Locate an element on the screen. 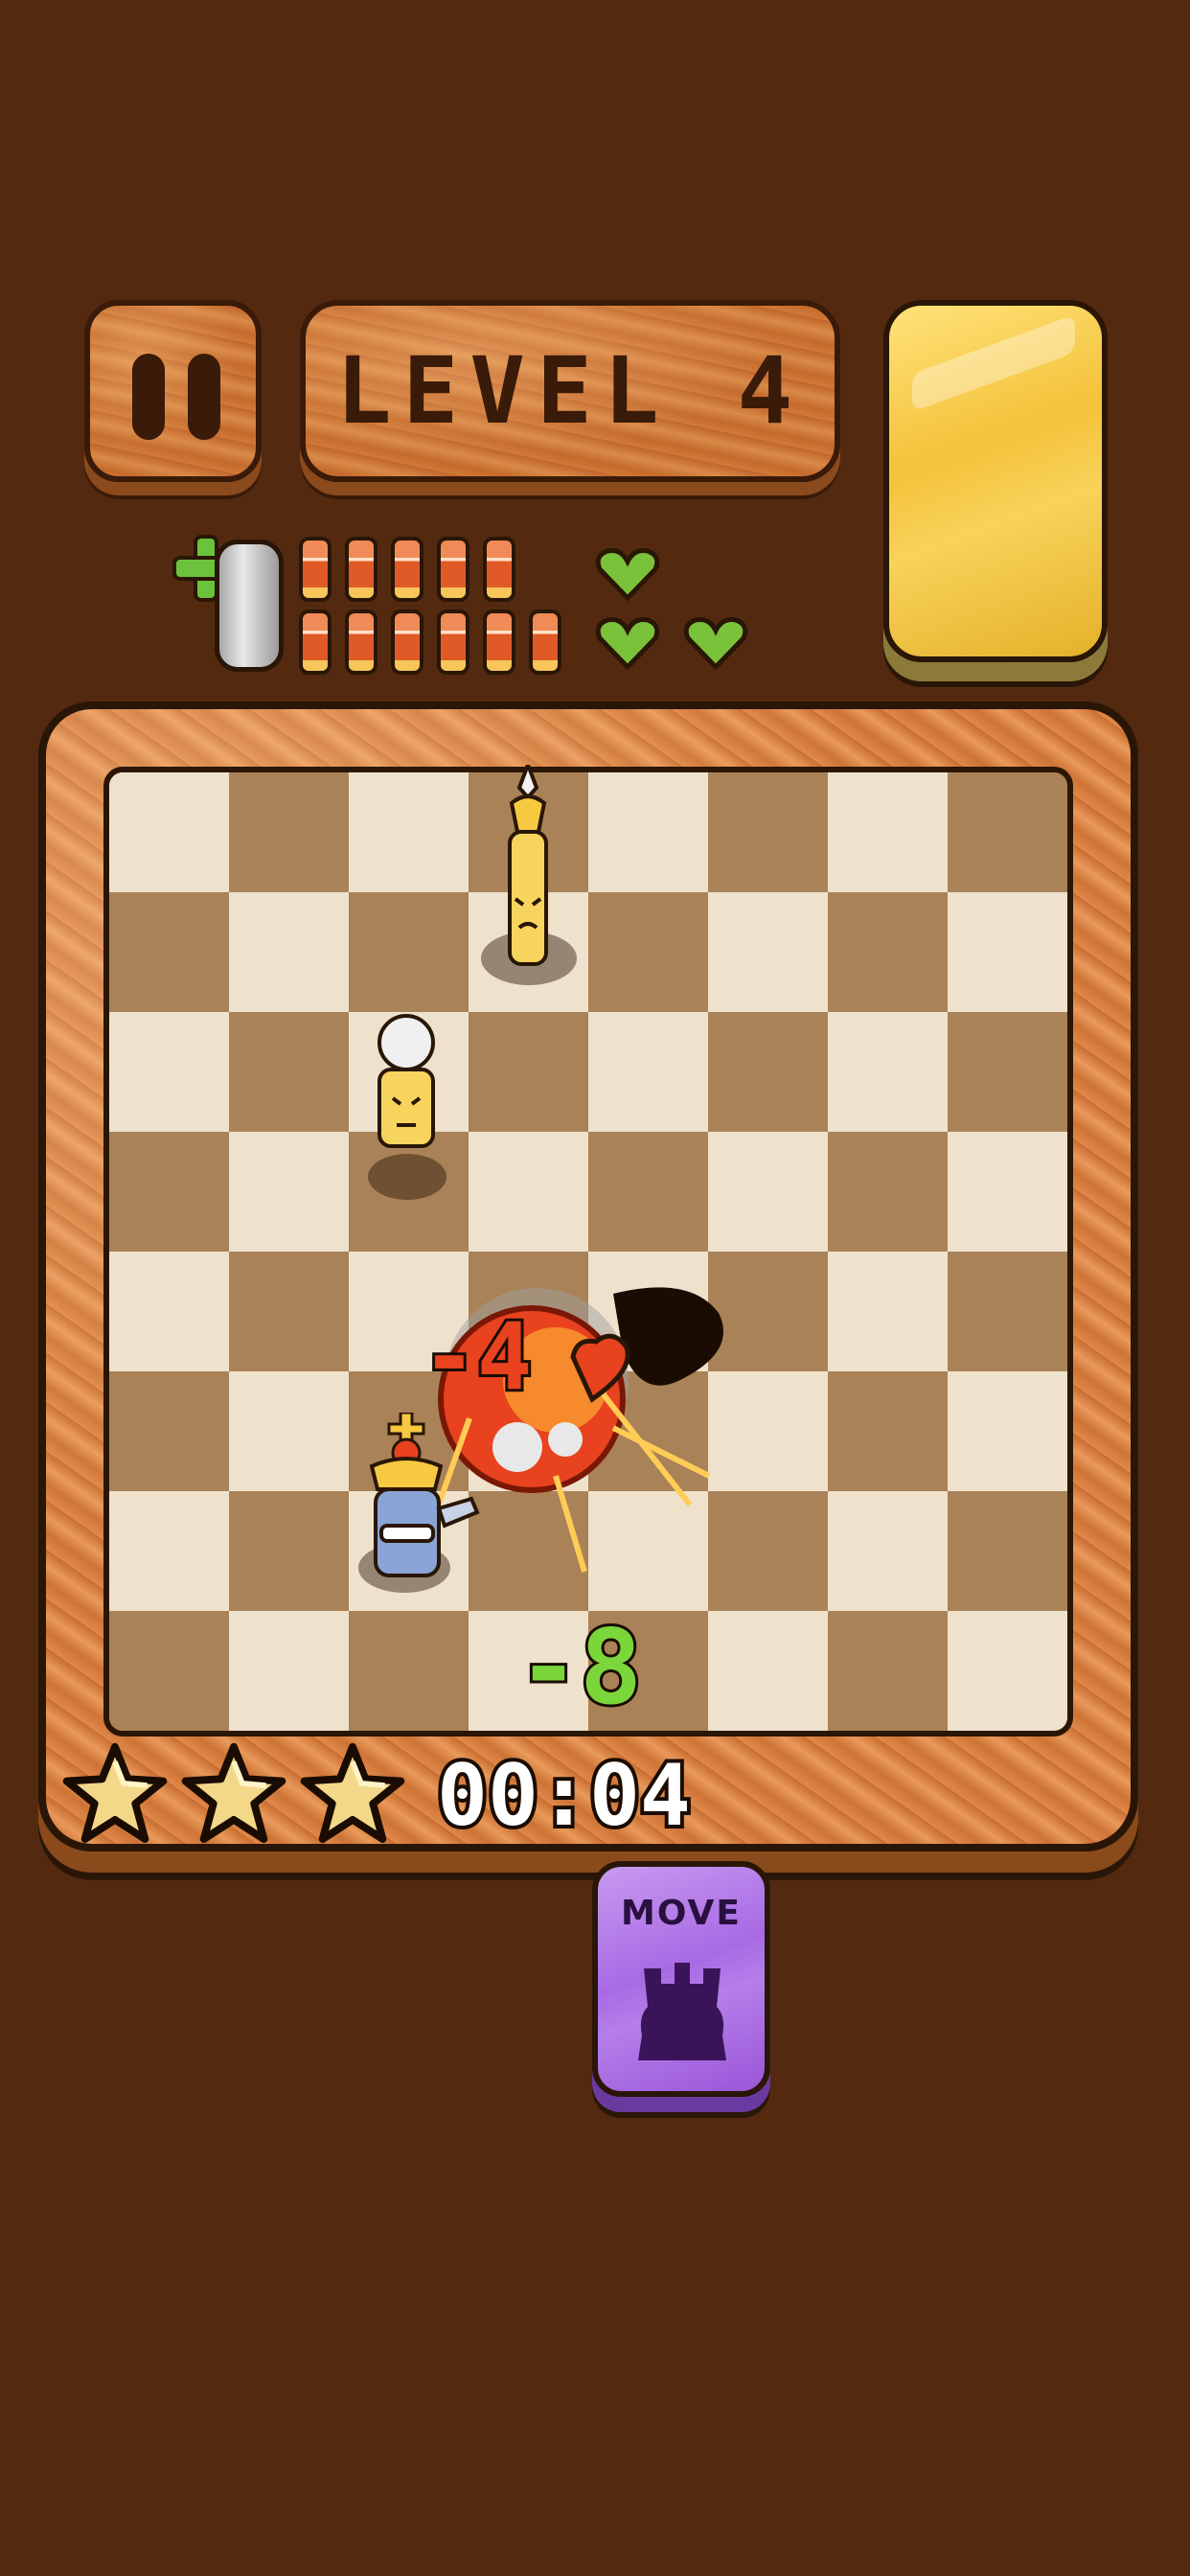 The width and height of the screenshot is (1190, 2576). pause-icon is located at coordinates (148, 397).